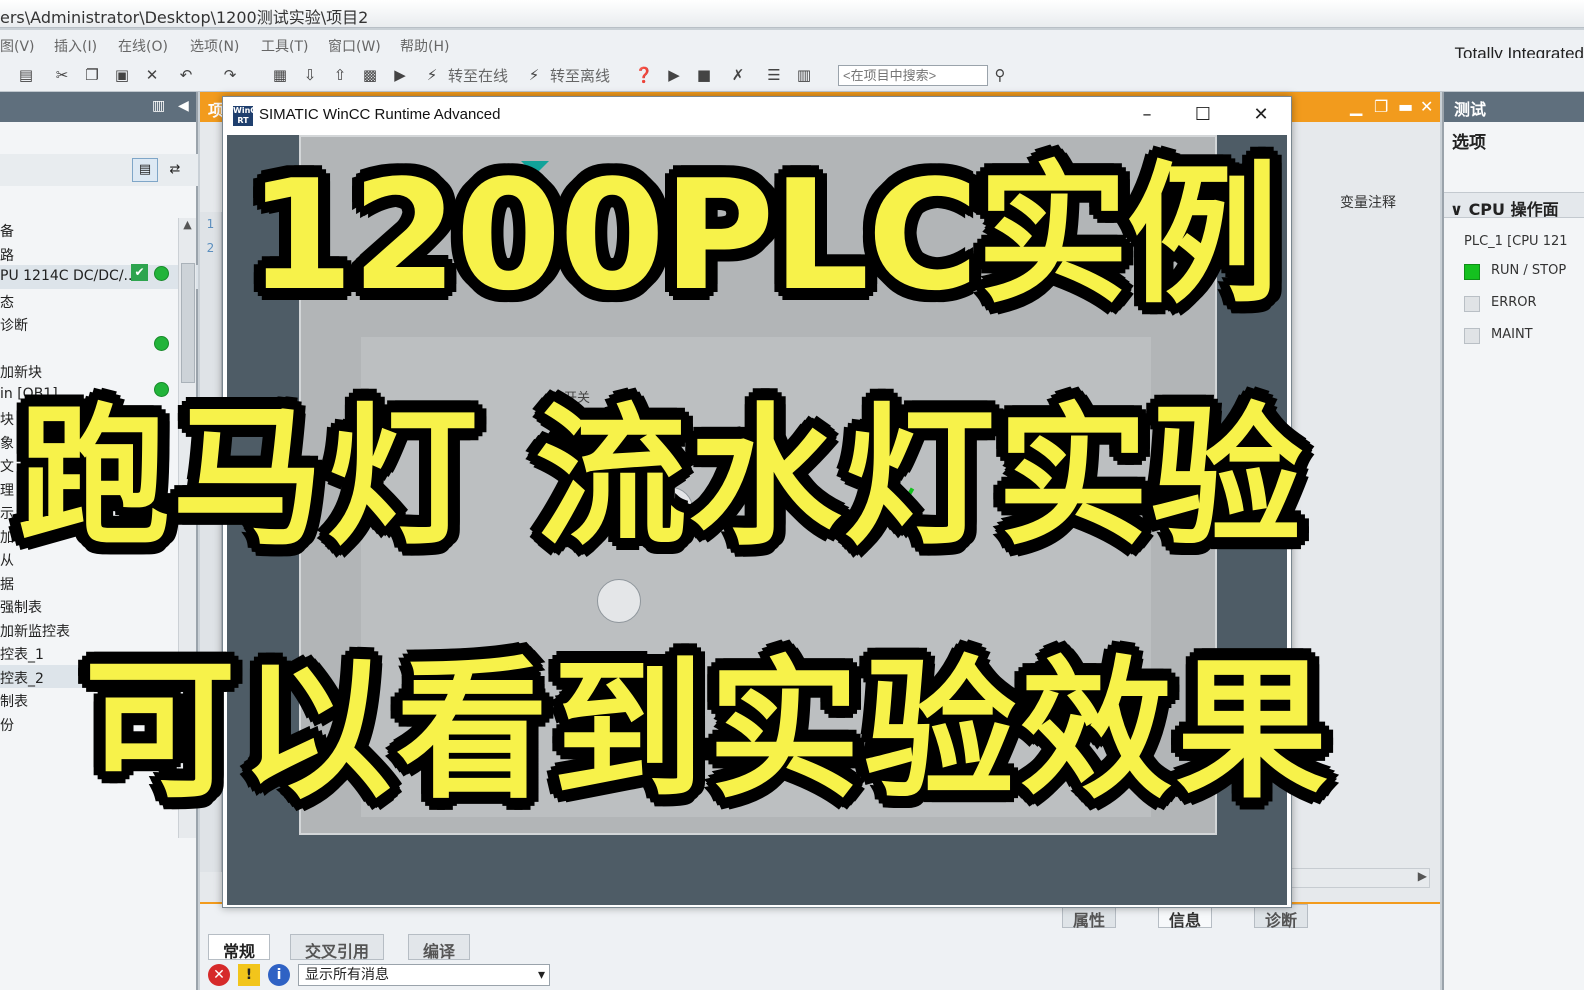 This screenshot has width=1584, height=990. What do you see at coordinates (99, 301) in the screenshot?
I see `tree-row: 态` at bounding box center [99, 301].